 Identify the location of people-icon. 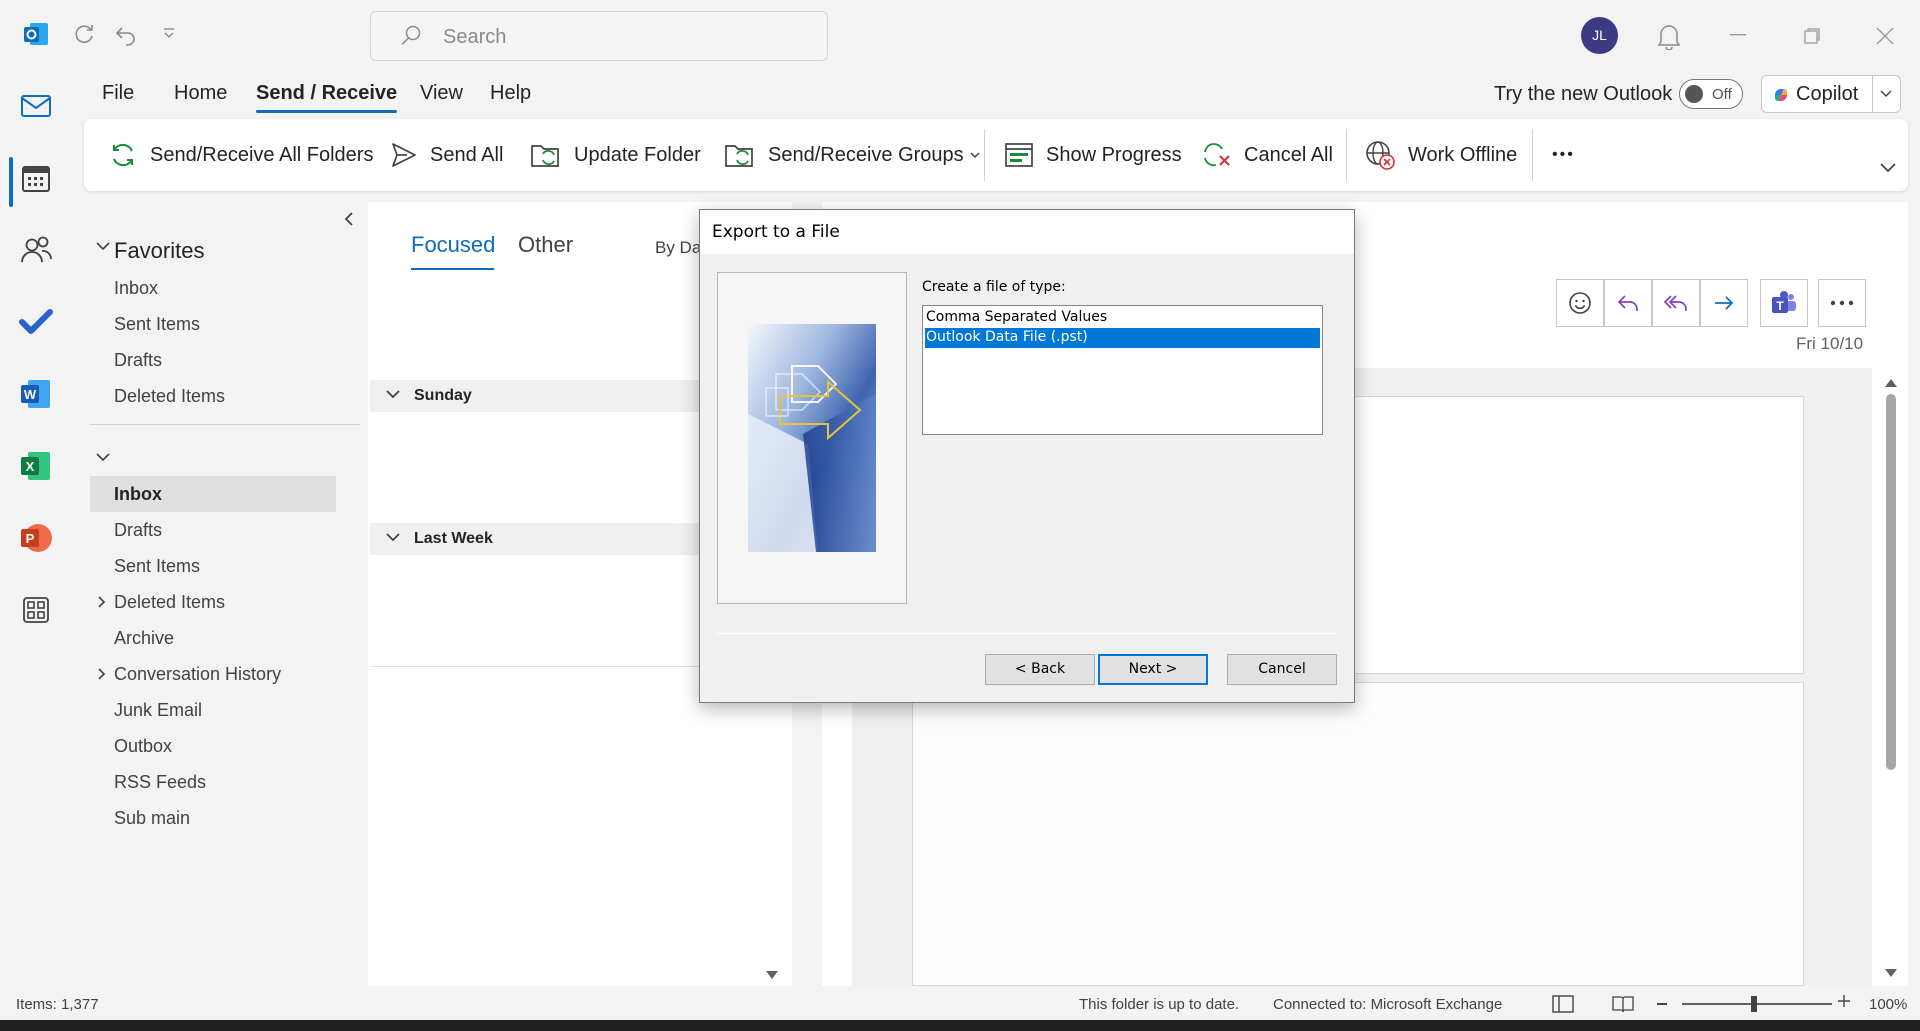
(36, 250).